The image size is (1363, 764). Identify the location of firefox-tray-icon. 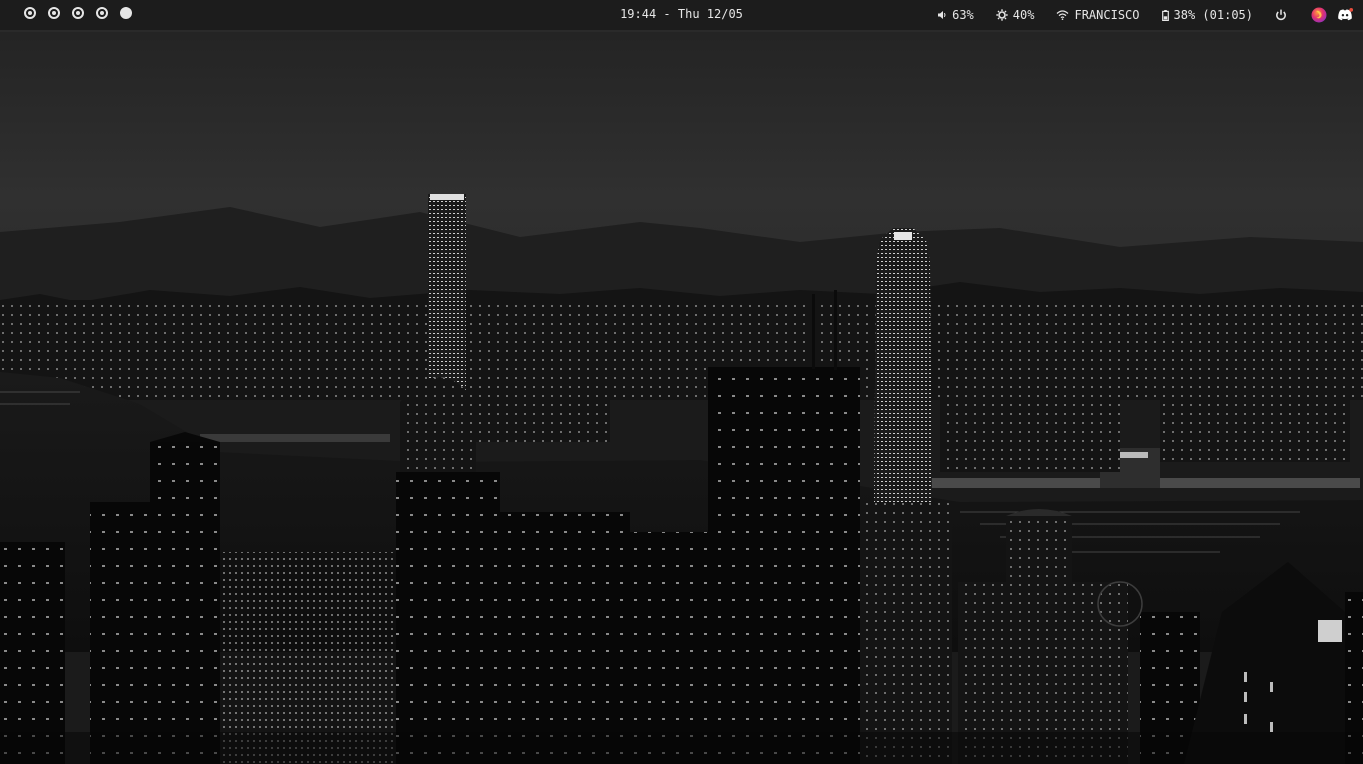
(1319, 15).